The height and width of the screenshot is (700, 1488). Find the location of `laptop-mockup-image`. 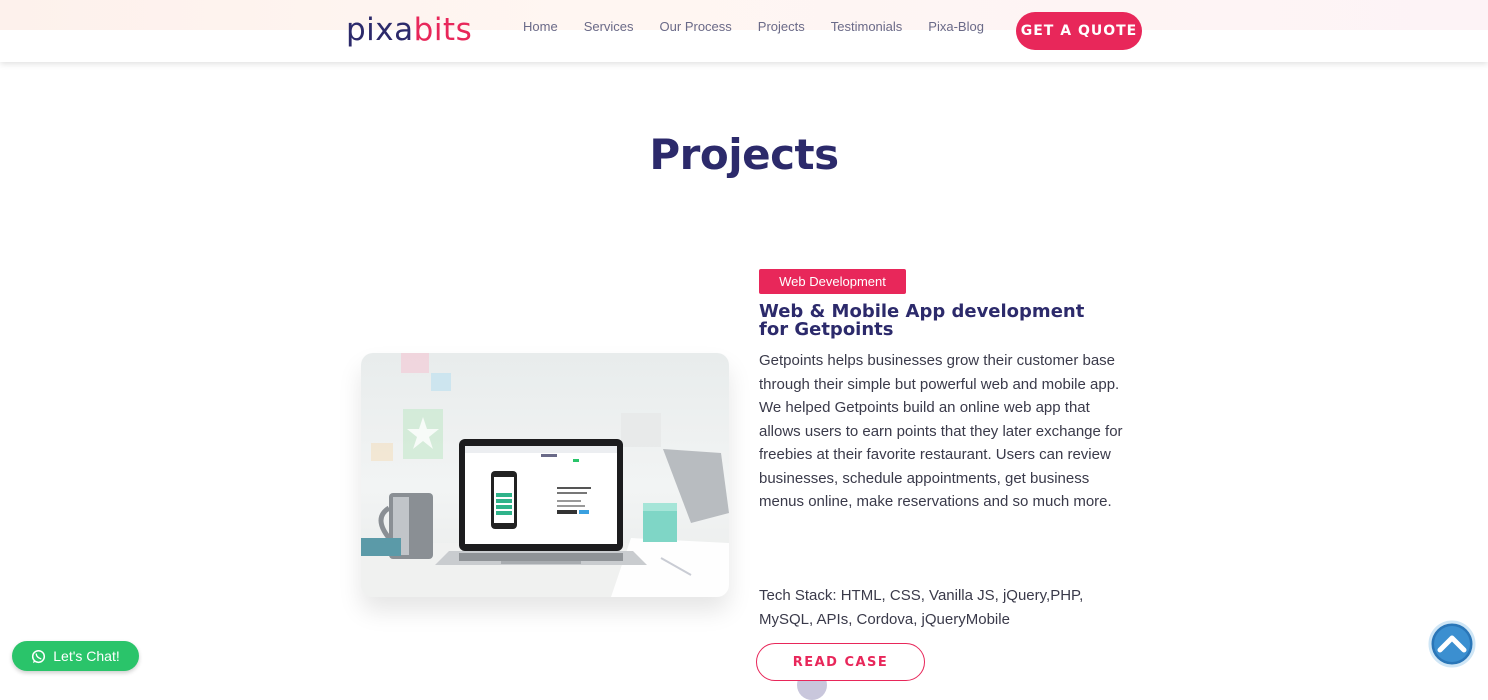

laptop-mockup-image is located at coordinates (545, 475).